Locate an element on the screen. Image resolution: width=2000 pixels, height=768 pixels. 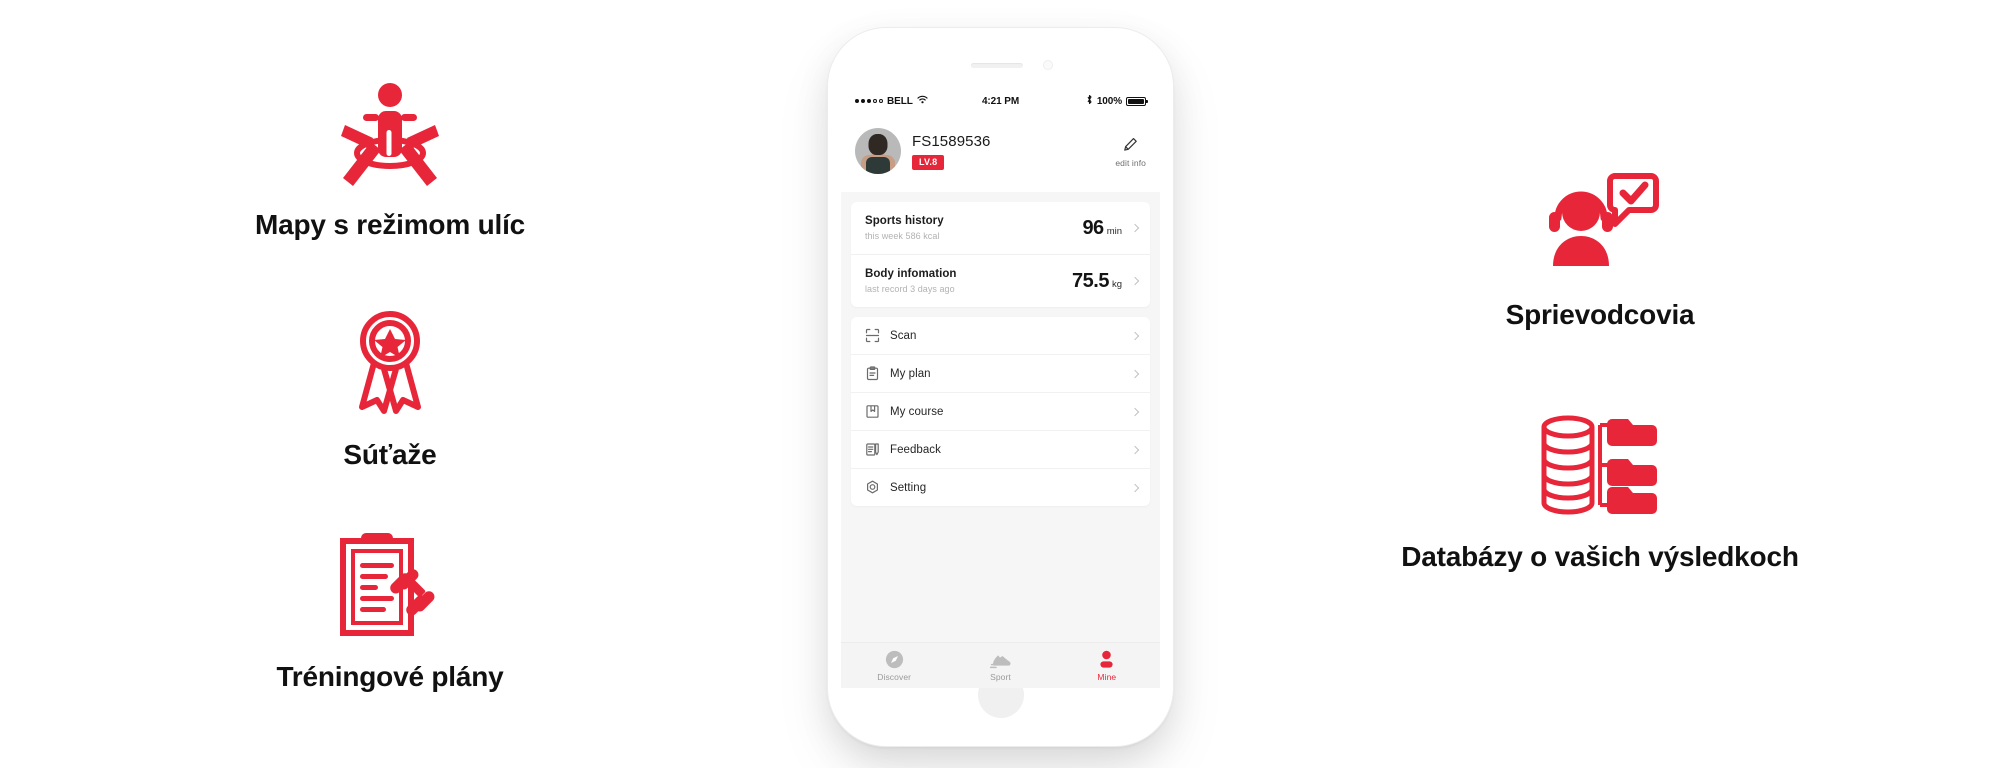
menu-item-label: My plan is located at coordinates (910, 373).